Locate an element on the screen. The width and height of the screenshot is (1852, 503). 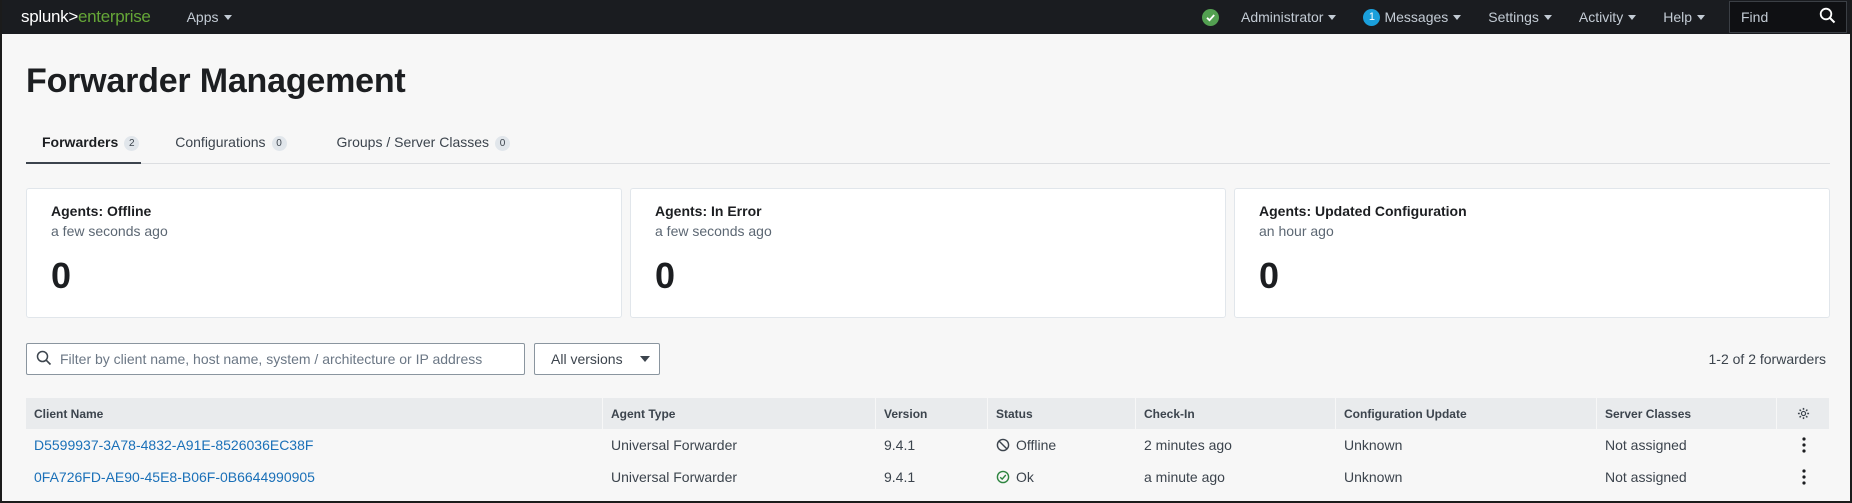
status-cell: Ok is located at coordinates (1062, 477).